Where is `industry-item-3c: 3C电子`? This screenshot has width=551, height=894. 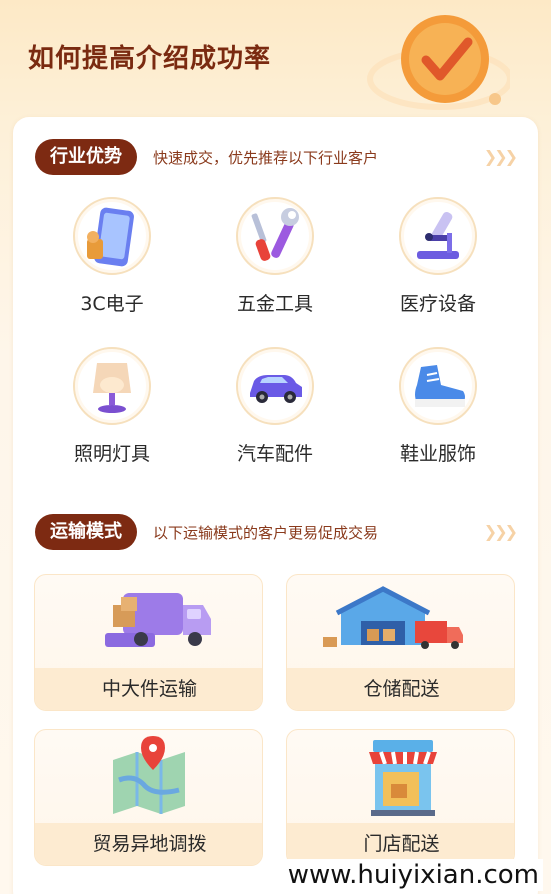
industry-item-3c: 3C电子 is located at coordinates (112, 267).